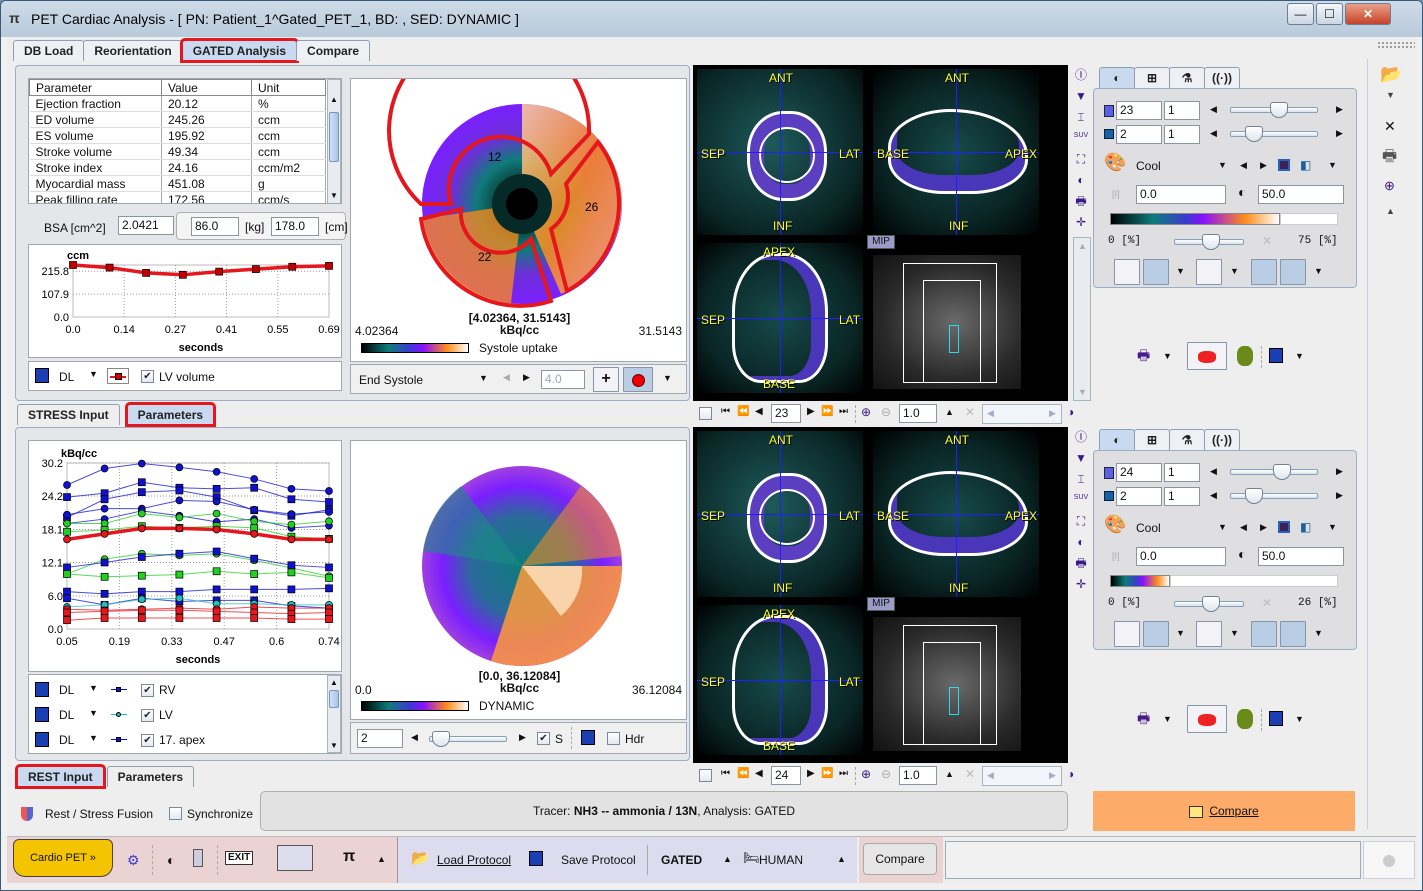  I want to click on colormap-select: Cool, so click(1148, 166).